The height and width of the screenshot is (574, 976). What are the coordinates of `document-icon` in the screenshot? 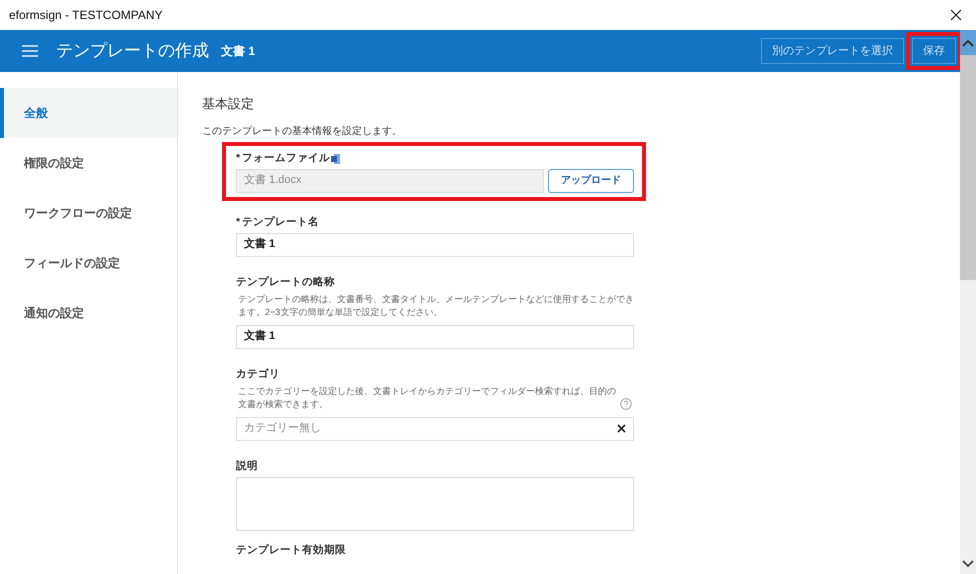 It's located at (335, 159).